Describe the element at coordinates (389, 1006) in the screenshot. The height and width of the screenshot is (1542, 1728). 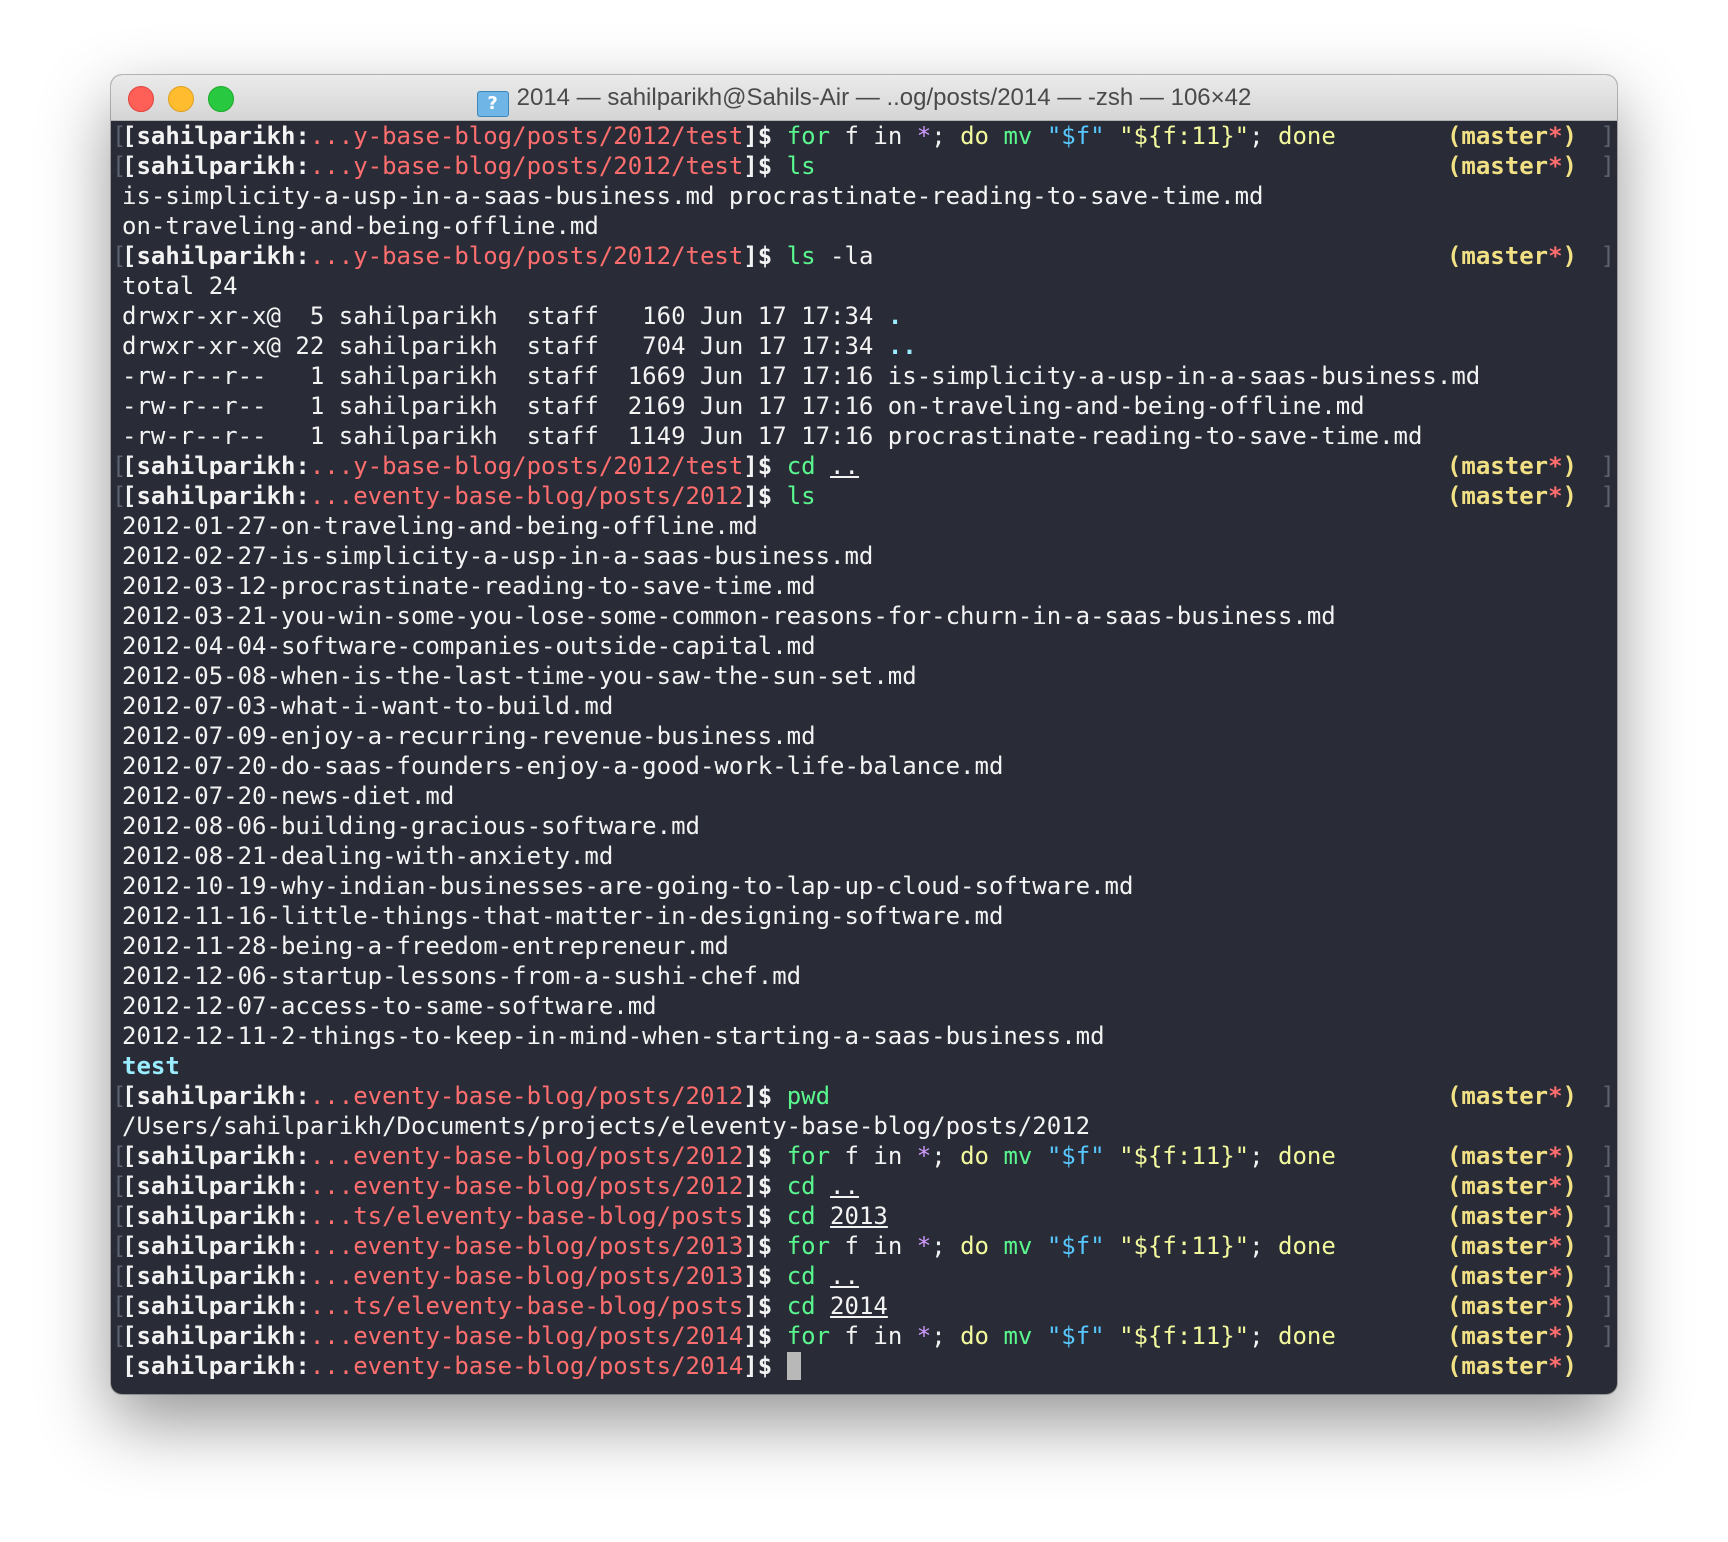
I see `file-line: 2012-12-07-access-to-same-software.md` at that location.